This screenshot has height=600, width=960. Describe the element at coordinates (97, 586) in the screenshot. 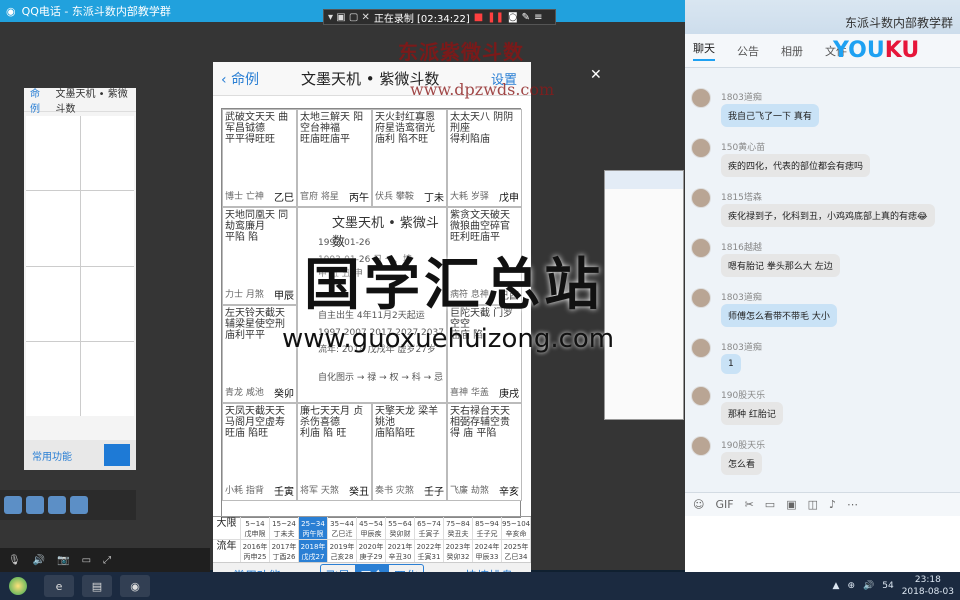

I see `file-explorer-icon: ▤` at that location.